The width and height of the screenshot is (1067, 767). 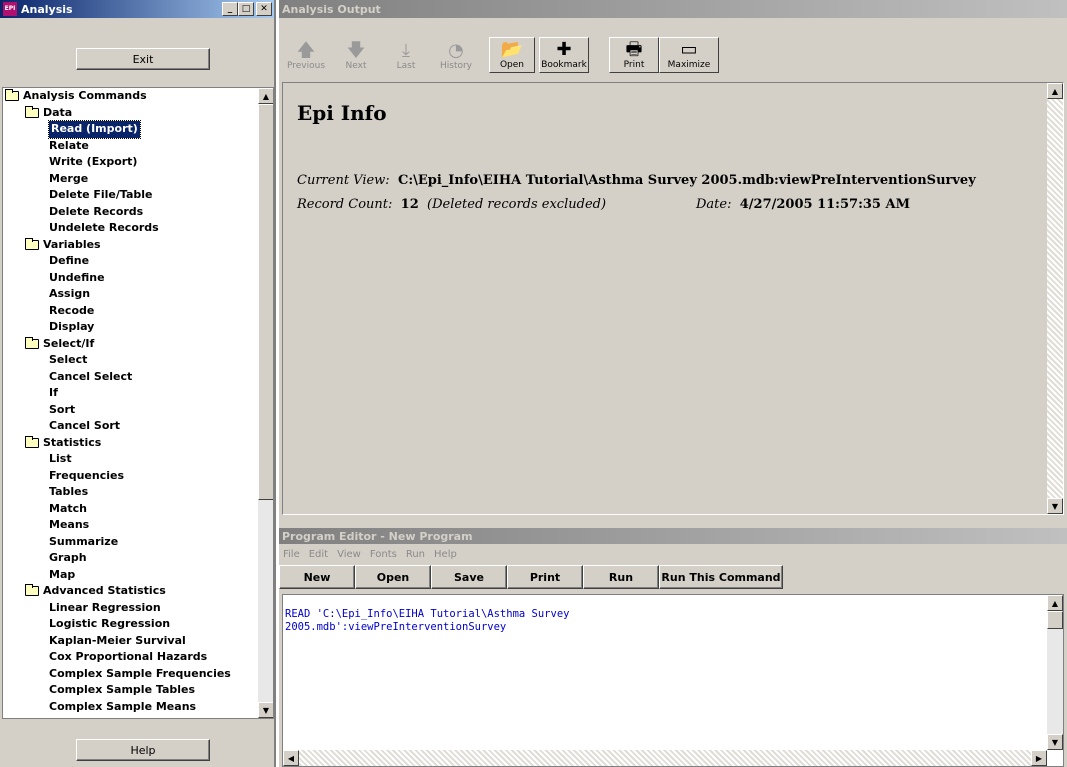 I want to click on tree-scrollbar: ▲ ▼, so click(x=265, y=403).